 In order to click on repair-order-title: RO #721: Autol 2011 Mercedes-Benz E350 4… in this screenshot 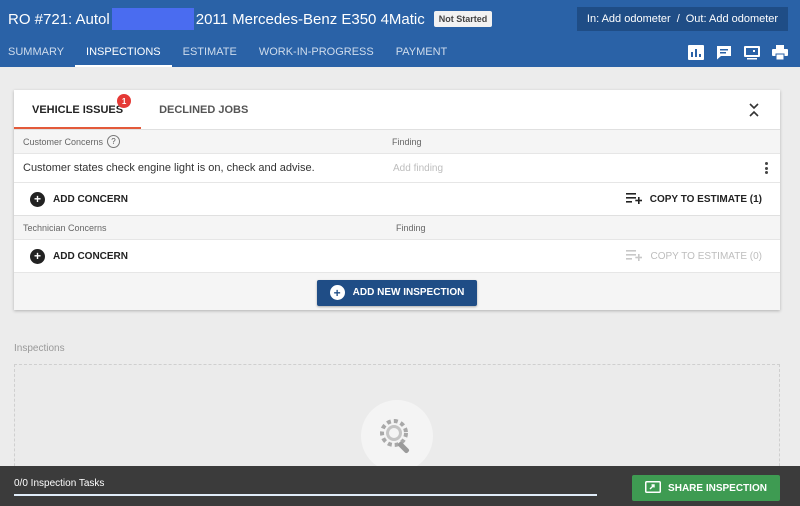, I will do `click(250, 19)`.